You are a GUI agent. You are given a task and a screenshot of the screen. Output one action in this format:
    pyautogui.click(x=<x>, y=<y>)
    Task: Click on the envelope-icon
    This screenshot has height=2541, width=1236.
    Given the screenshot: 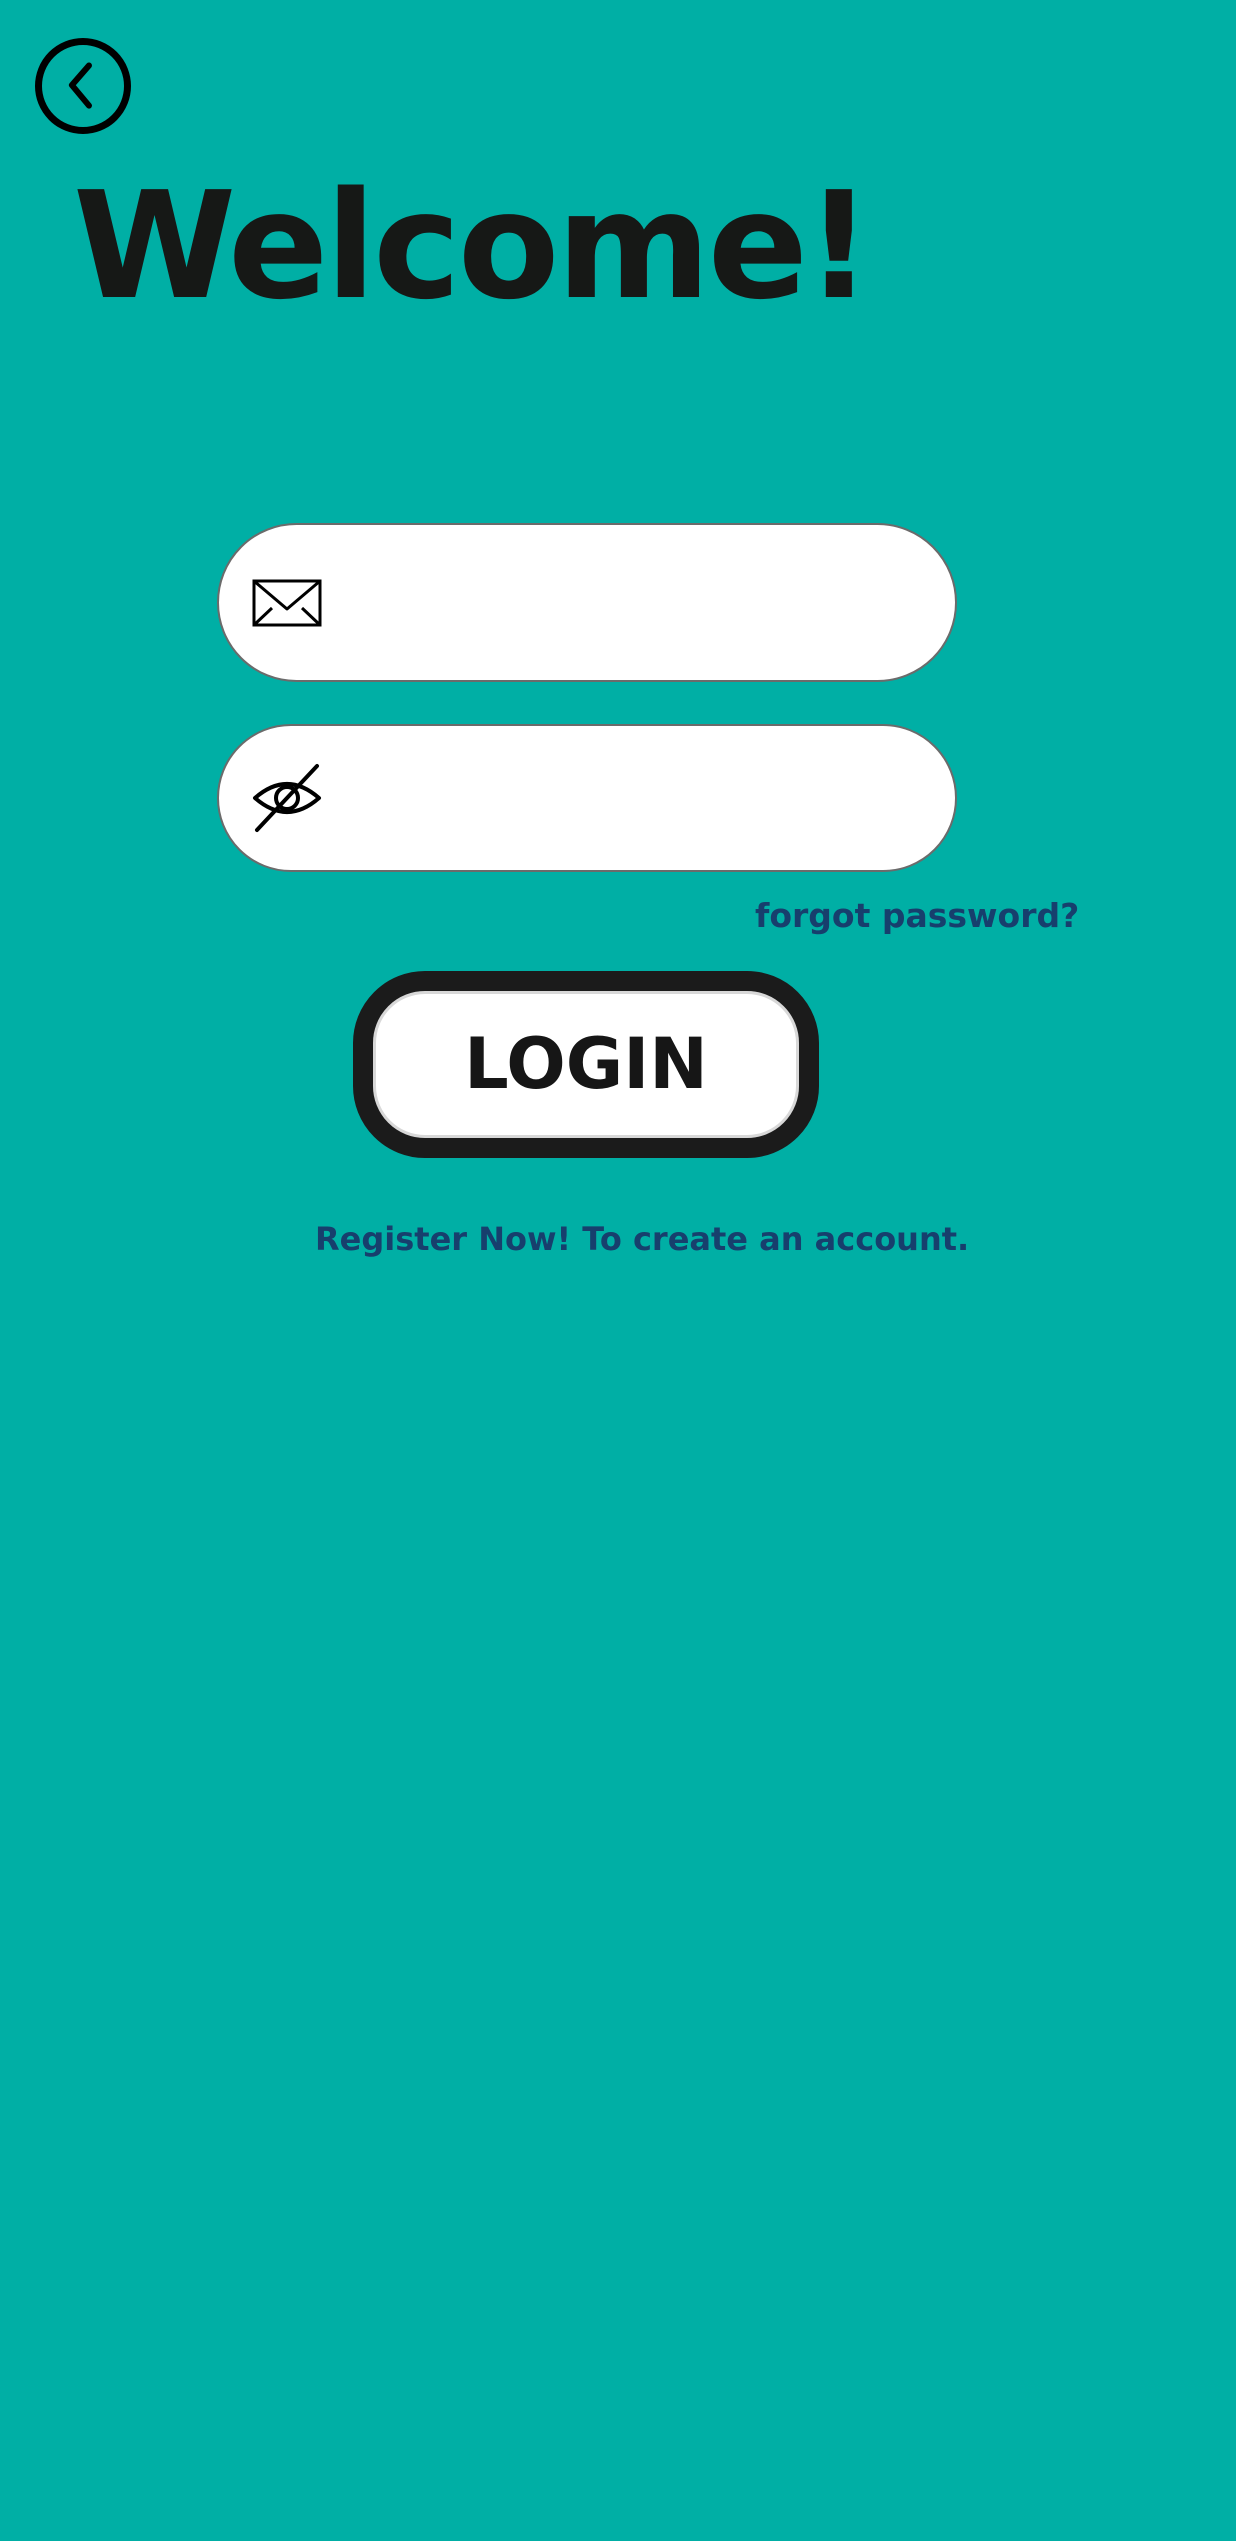 What is the action you would take?
    pyautogui.click(x=287, y=603)
    